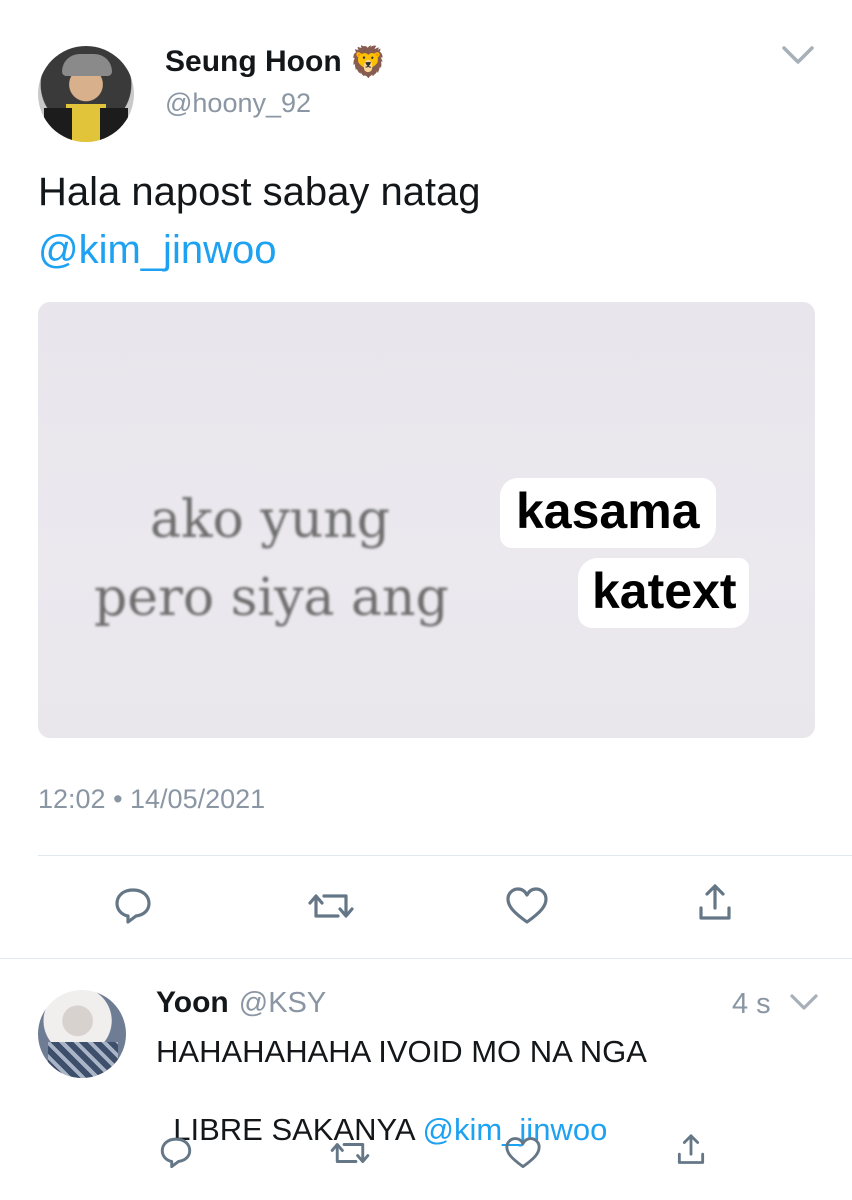  I want to click on tweet-mention: @kim_jinwoo, so click(157, 250).